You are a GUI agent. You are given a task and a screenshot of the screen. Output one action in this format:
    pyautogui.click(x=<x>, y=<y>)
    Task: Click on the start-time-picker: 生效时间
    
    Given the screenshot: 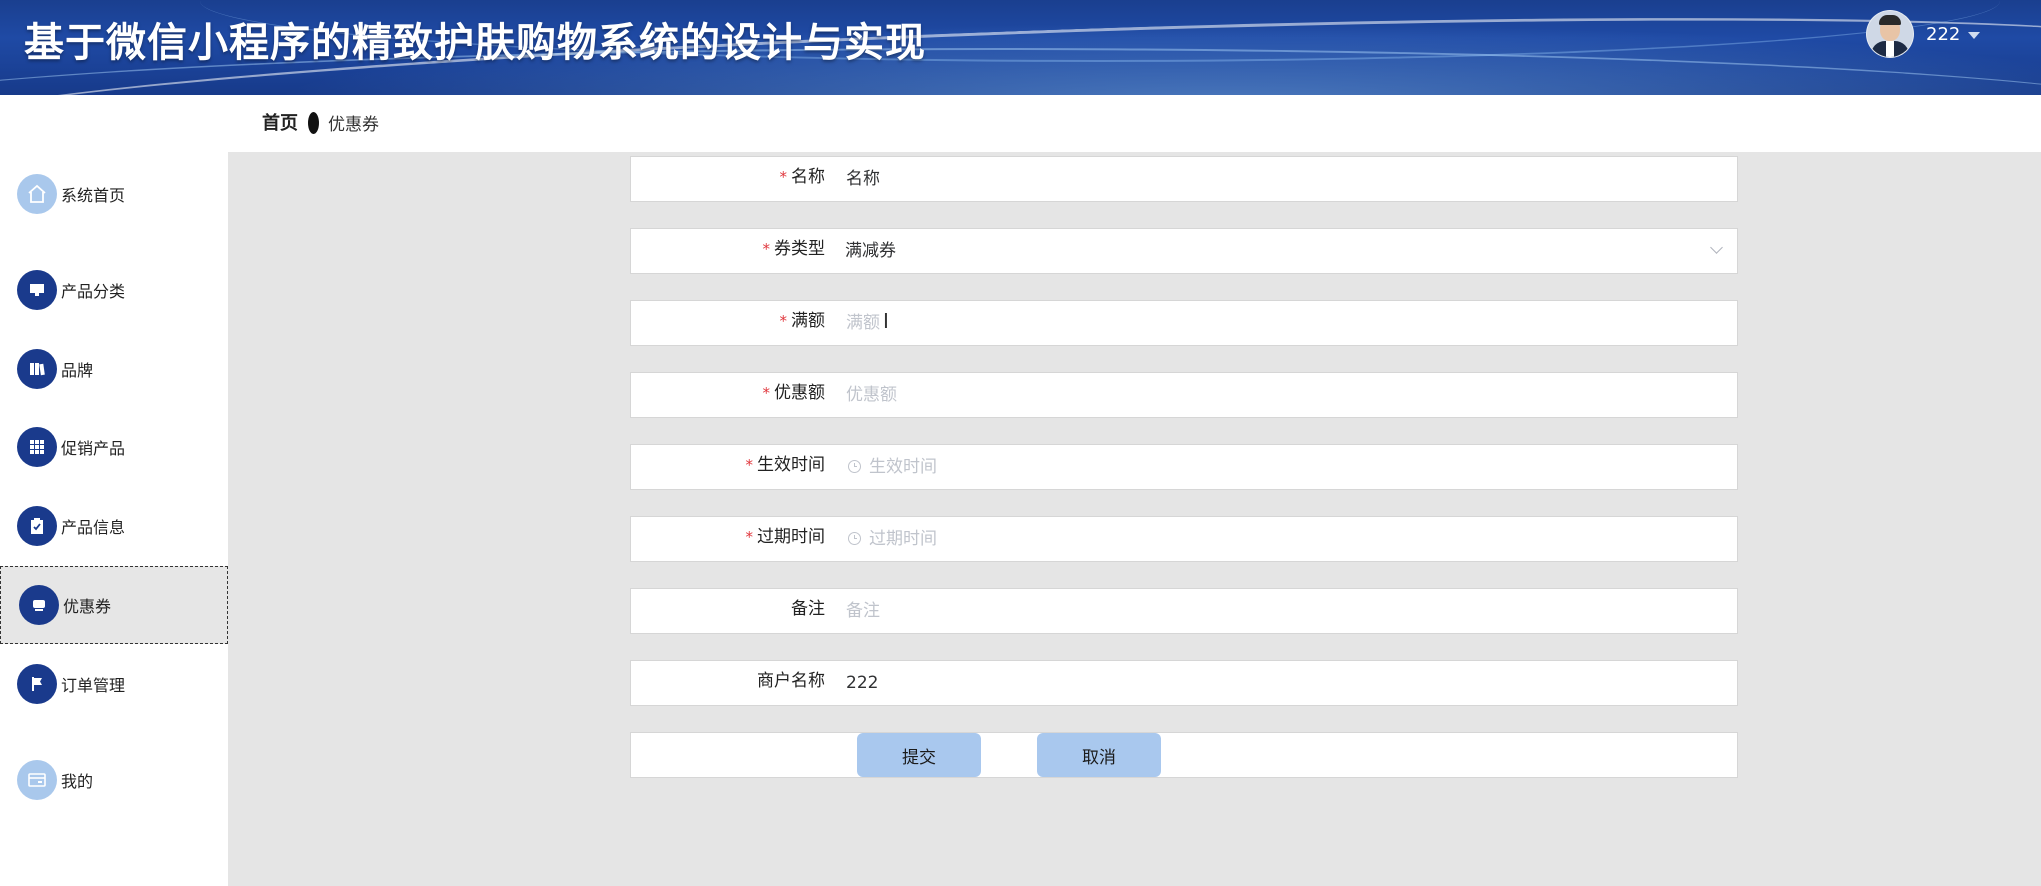 What is the action you would take?
    pyautogui.click(x=1298, y=467)
    